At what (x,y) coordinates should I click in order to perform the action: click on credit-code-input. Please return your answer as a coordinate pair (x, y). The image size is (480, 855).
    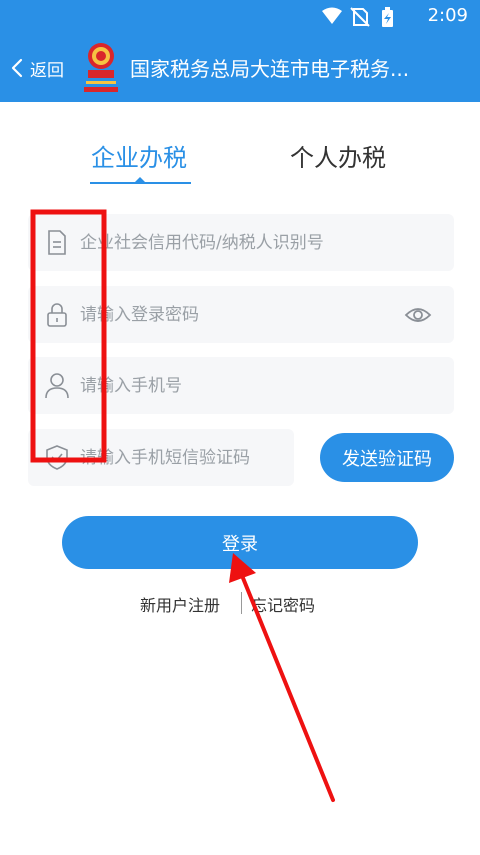
    Looking at the image, I should click on (245, 242).